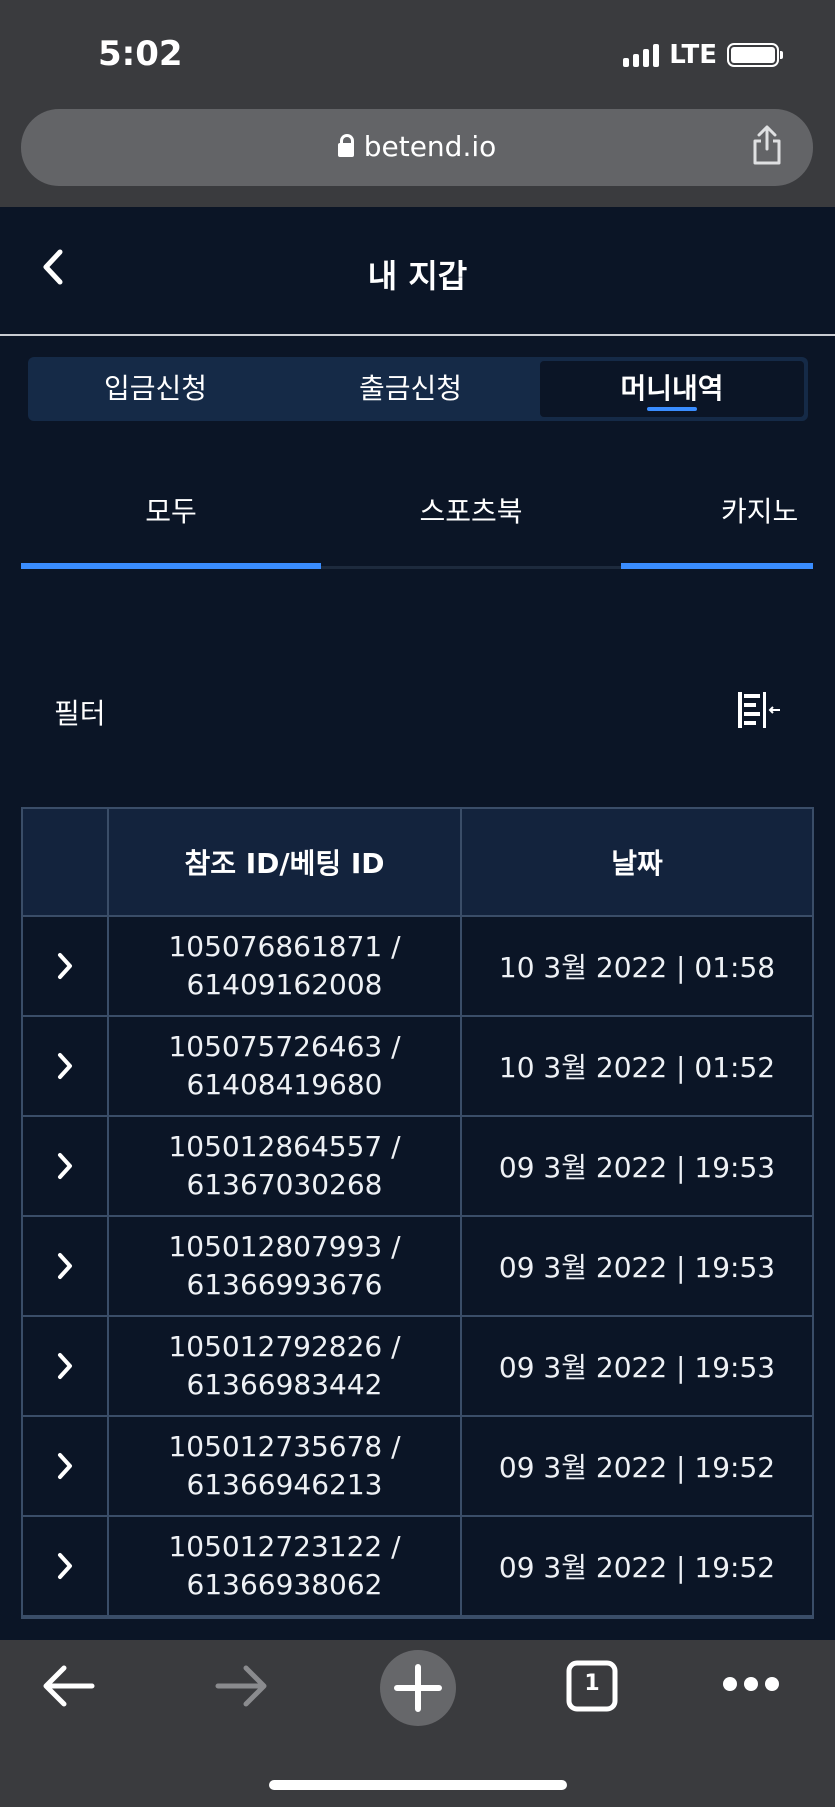 This screenshot has width=835, height=1807. I want to click on forward-arrow-icon, so click(242, 1688).